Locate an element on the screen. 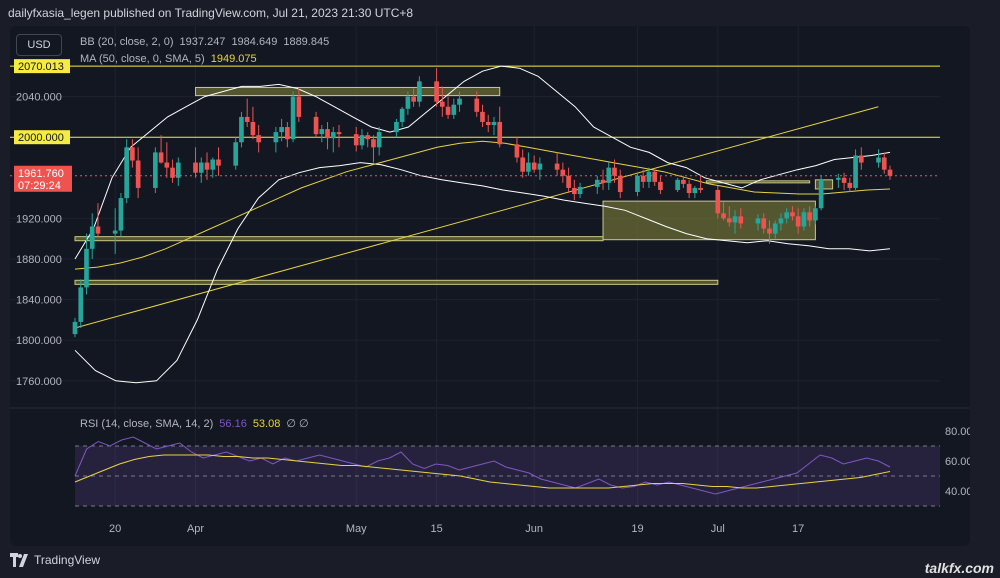  currency-selector: USD is located at coordinates (39, 45).